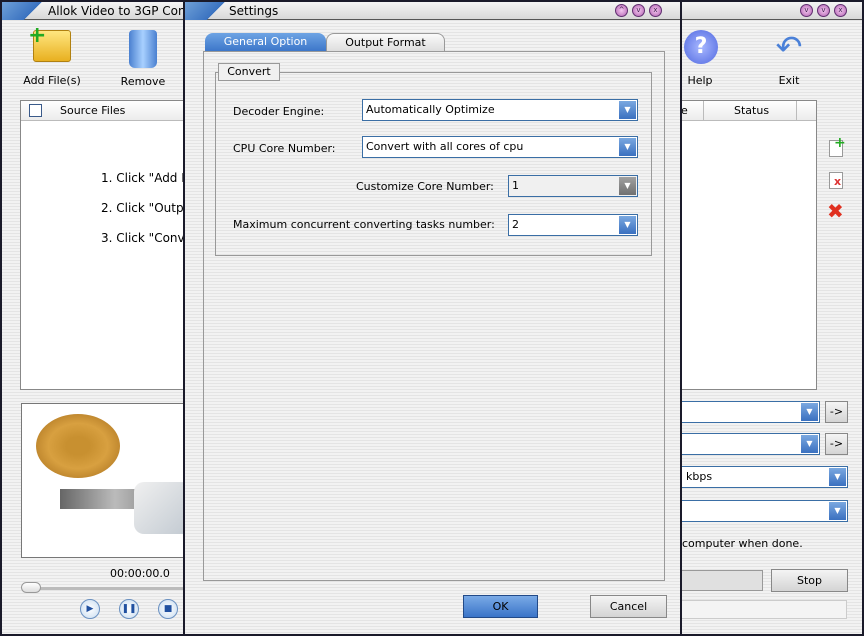  What do you see at coordinates (284, 148) in the screenshot?
I see `cpu-core-label: CPU Core Number:` at bounding box center [284, 148].